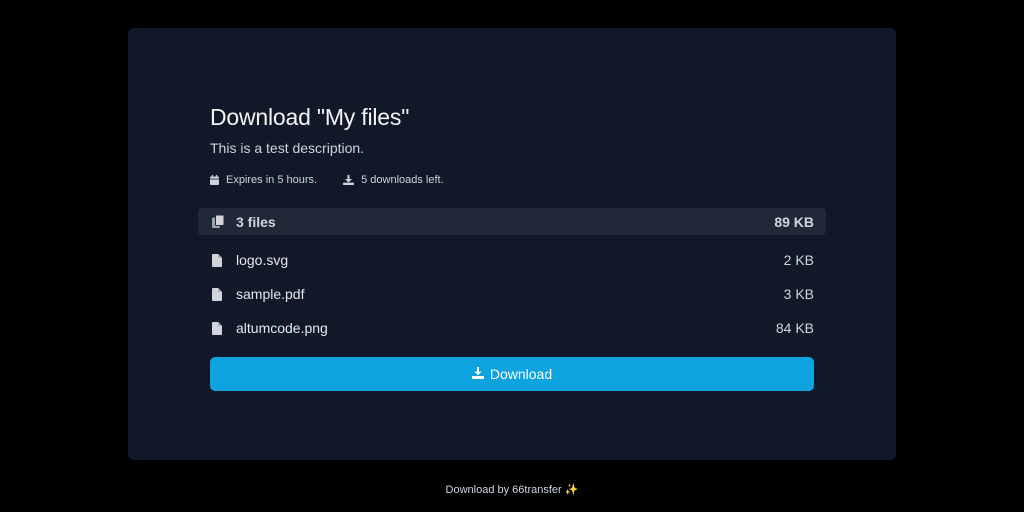 The width and height of the screenshot is (1024, 512). What do you see at coordinates (798, 260) in the screenshot?
I see `file-size: 2 KB` at bounding box center [798, 260].